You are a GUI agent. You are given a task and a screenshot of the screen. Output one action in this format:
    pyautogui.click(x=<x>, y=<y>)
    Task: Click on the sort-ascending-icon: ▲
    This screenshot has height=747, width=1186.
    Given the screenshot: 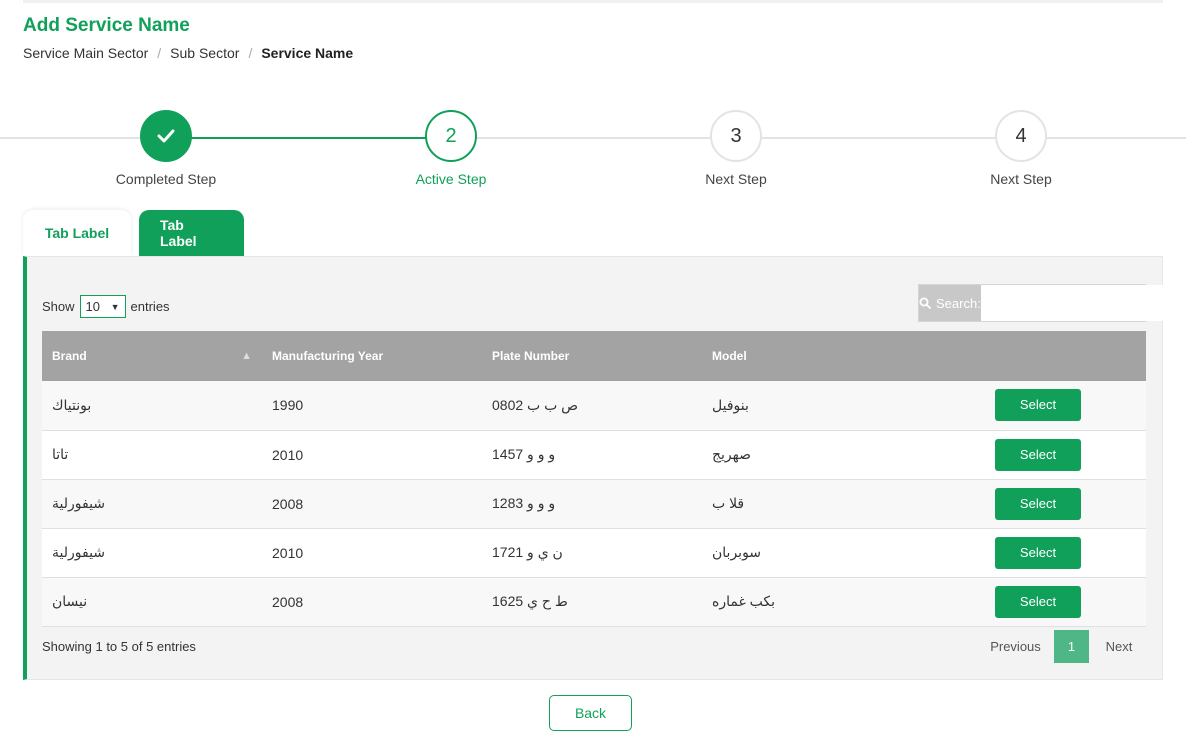 What is the action you would take?
    pyautogui.click(x=246, y=356)
    